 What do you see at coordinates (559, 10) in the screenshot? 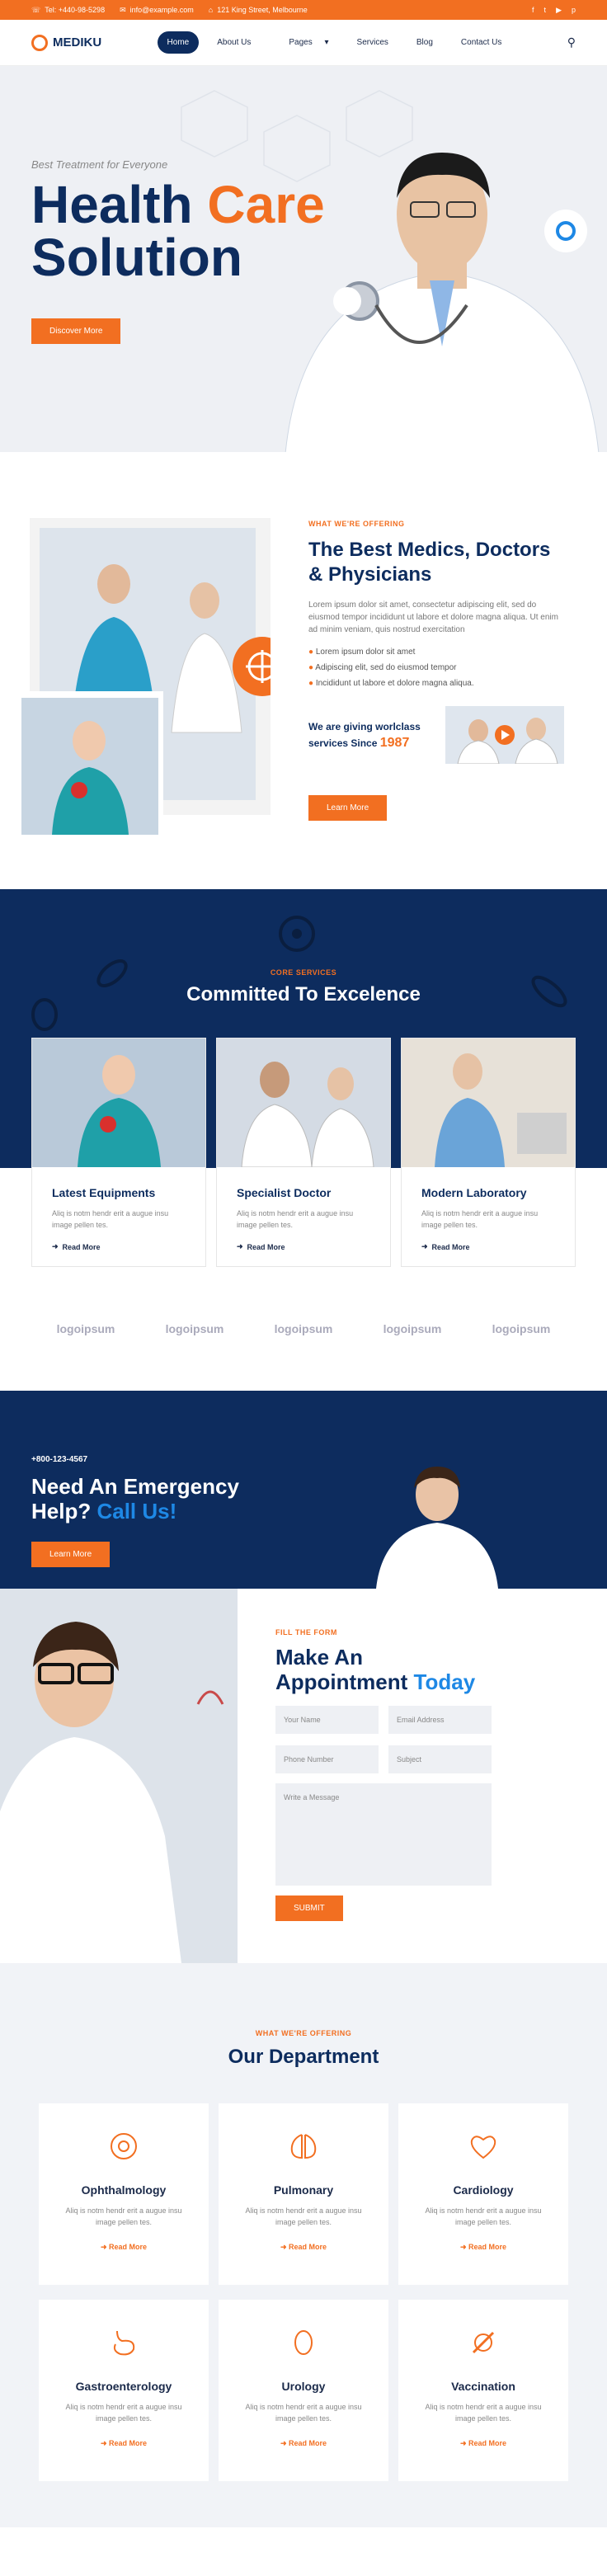
I see `youtube-icon: ▶` at bounding box center [559, 10].